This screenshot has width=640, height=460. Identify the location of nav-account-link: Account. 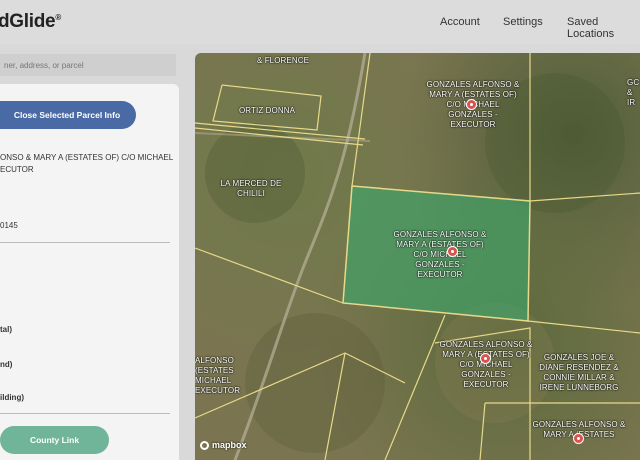
(460, 22).